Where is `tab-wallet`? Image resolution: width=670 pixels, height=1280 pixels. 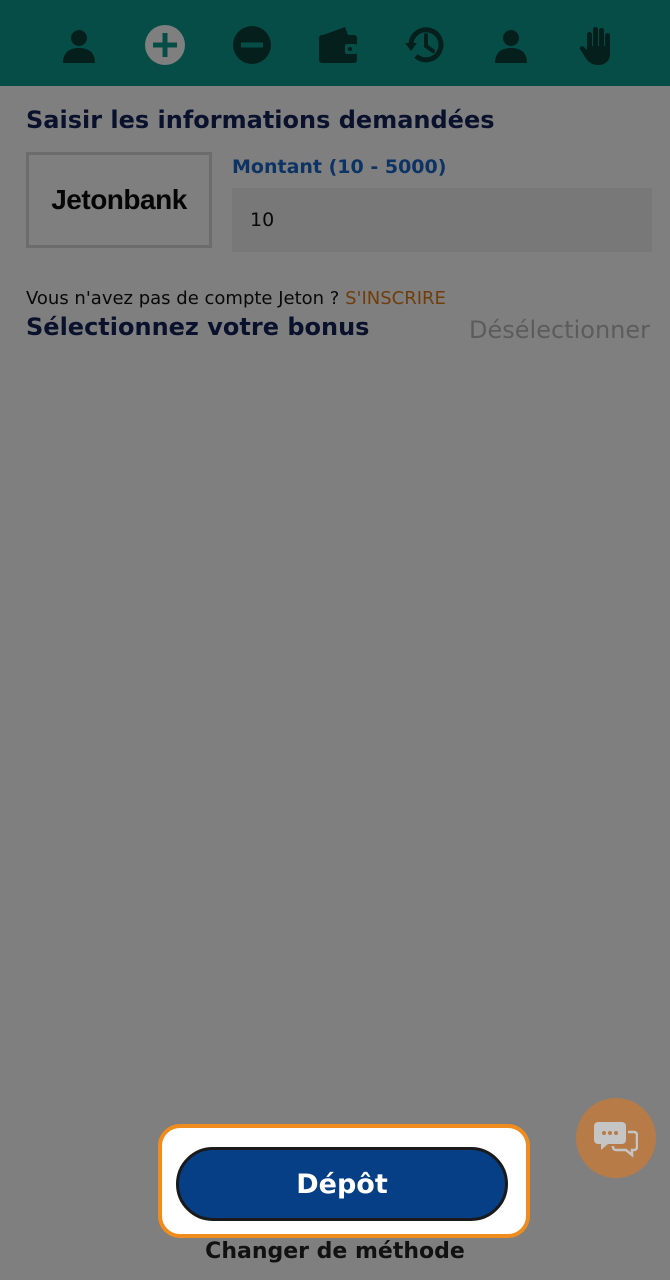
tab-wallet is located at coordinates (338, 45).